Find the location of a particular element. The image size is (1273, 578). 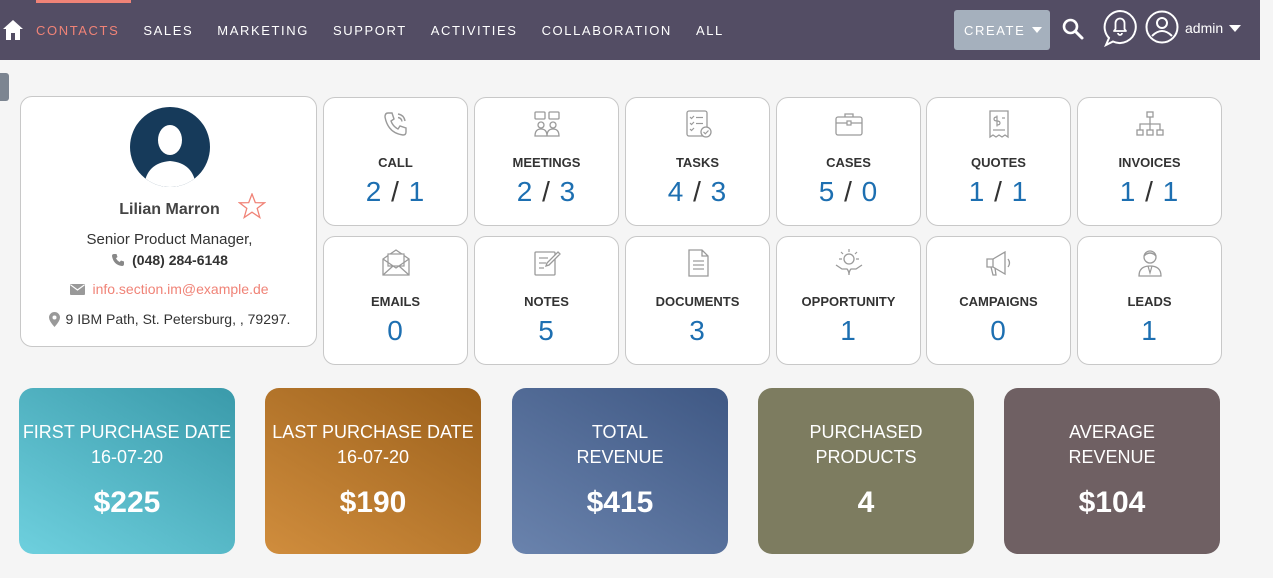

tile-quotes: QUOTES 1 / 1 is located at coordinates (998, 161).